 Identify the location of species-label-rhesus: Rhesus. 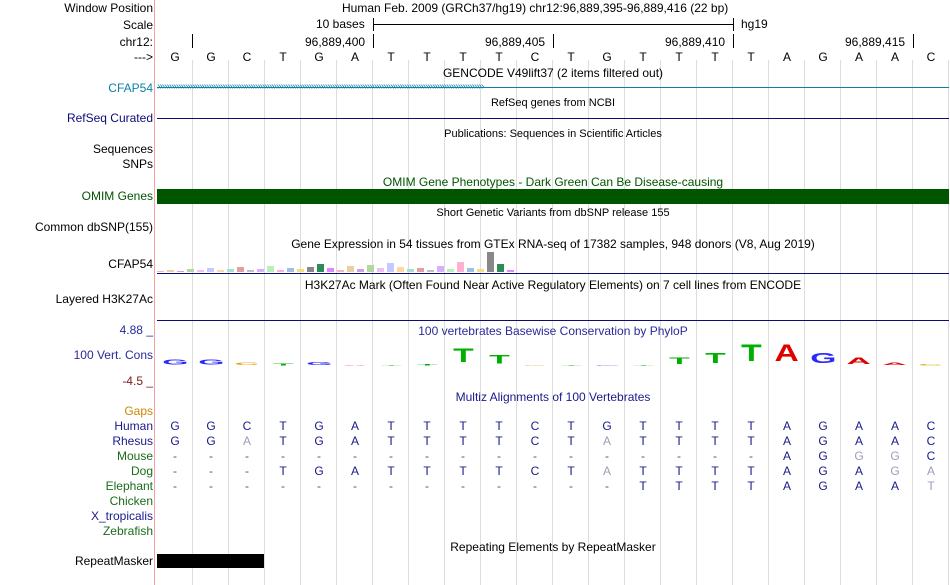
(132, 441).